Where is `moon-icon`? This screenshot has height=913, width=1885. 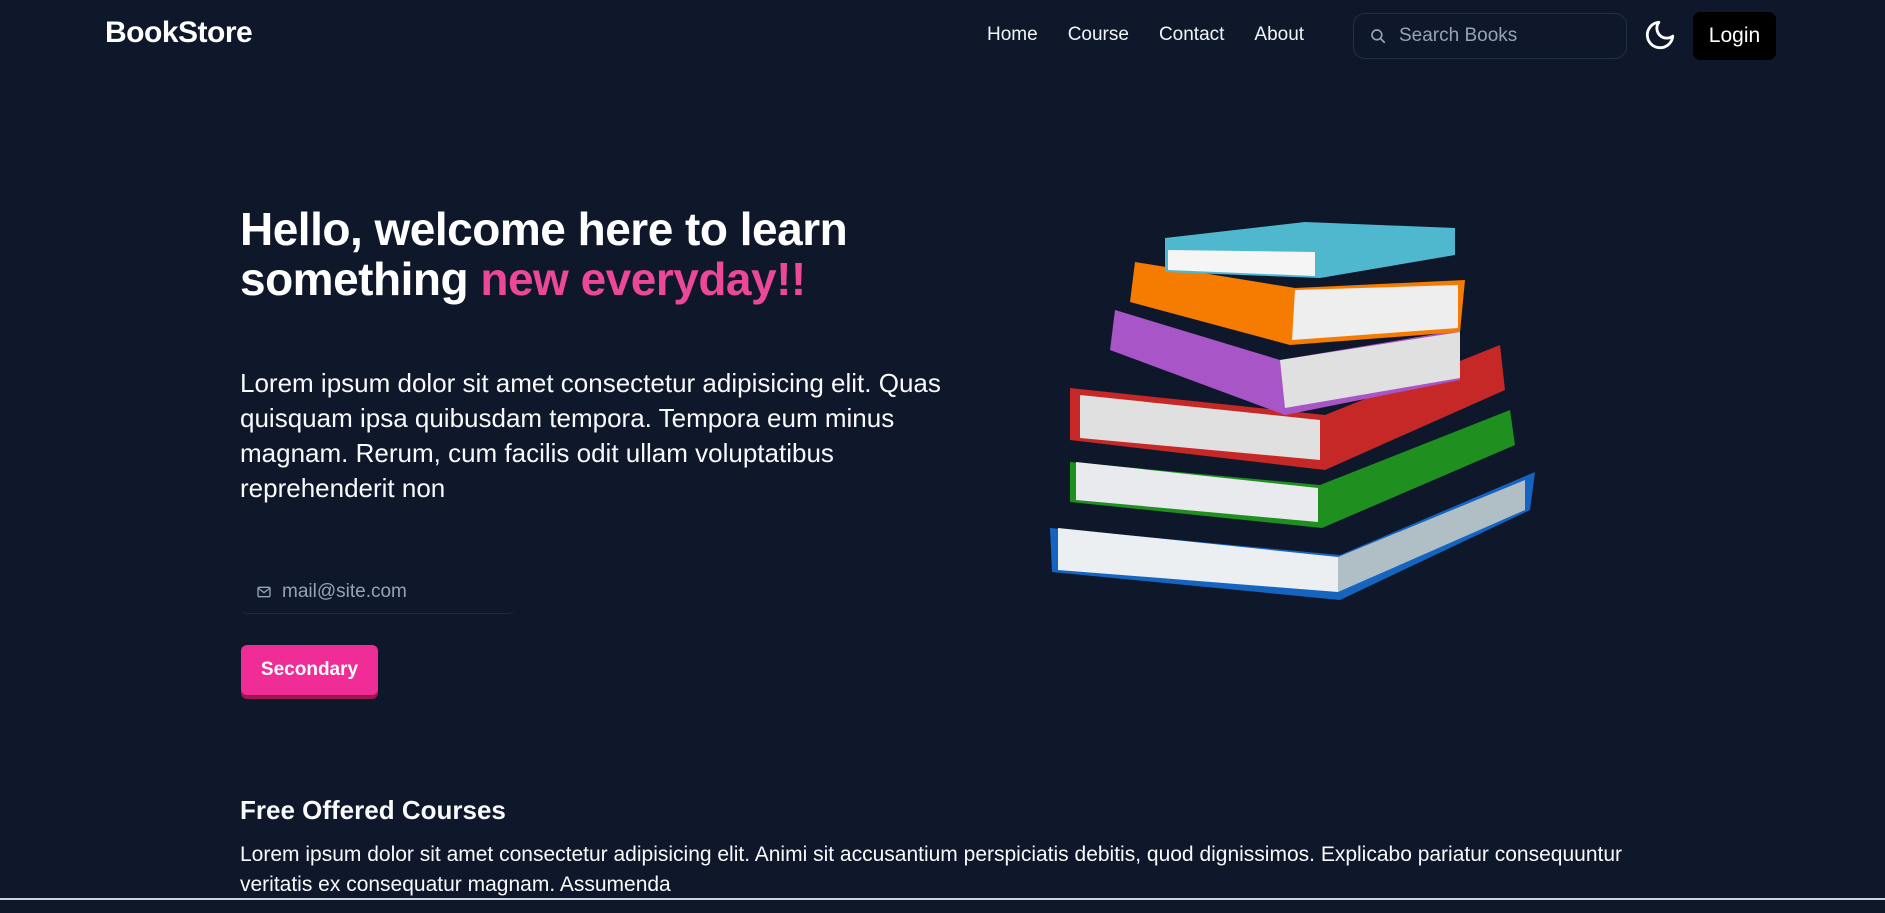
moon-icon is located at coordinates (1660, 35).